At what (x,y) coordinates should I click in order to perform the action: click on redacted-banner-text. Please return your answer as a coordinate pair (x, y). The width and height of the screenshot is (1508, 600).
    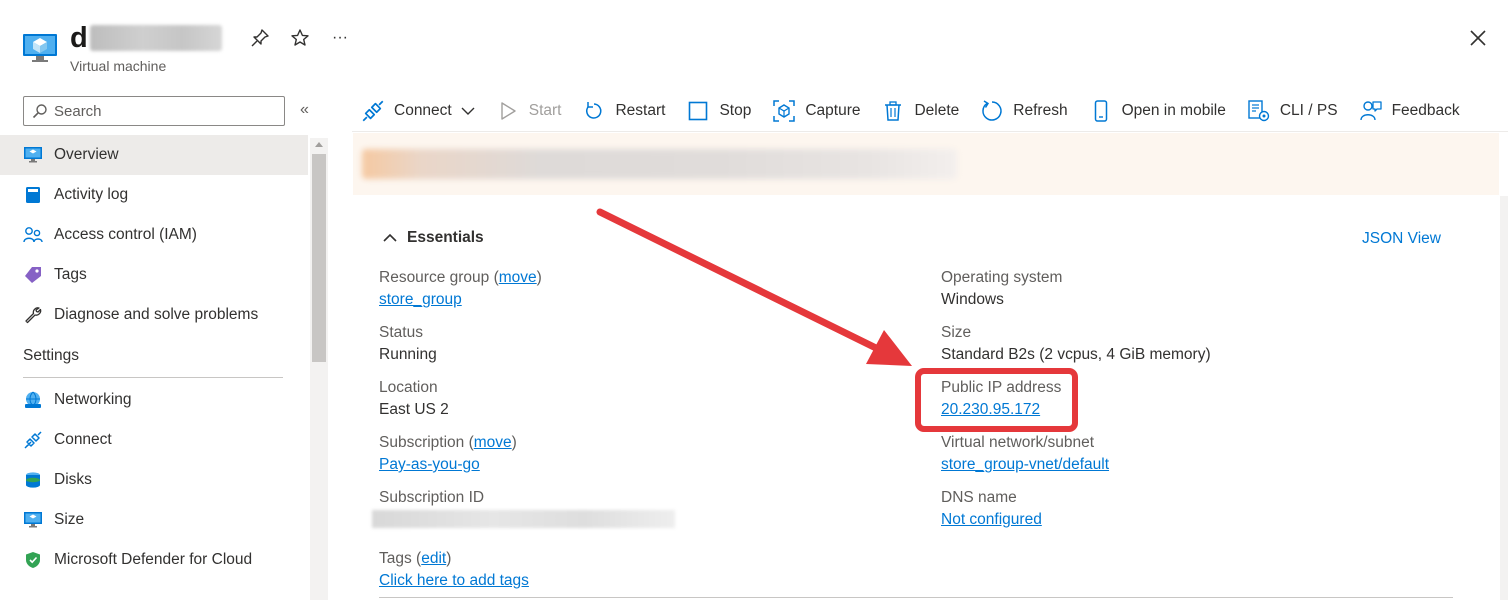
    Looking at the image, I should click on (659, 164).